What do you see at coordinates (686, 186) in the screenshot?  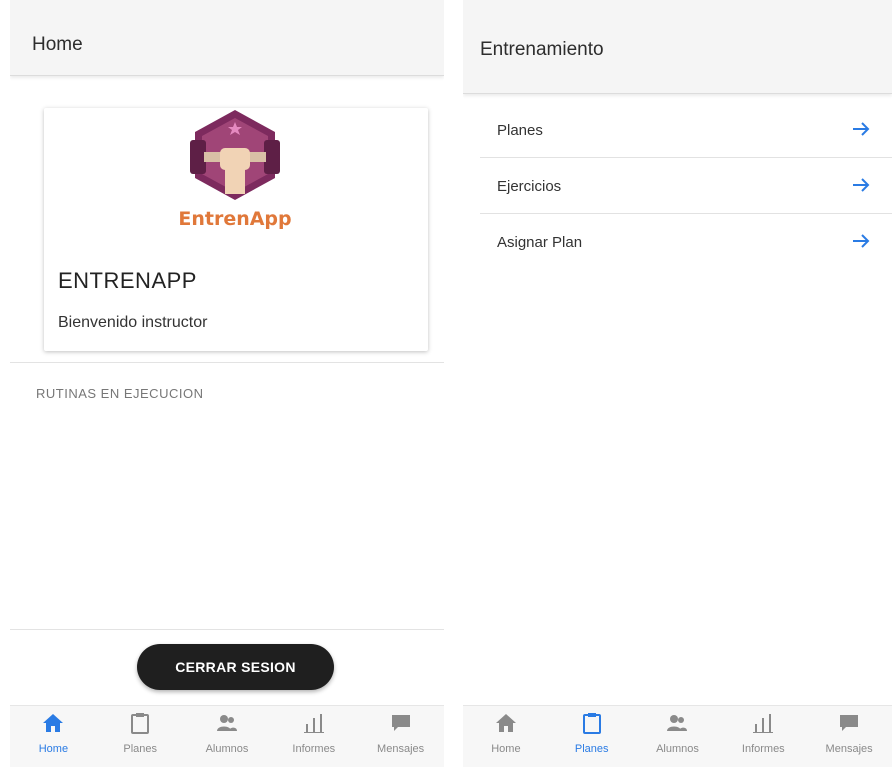 I see `list-item-ejercicios: Ejercicios` at bounding box center [686, 186].